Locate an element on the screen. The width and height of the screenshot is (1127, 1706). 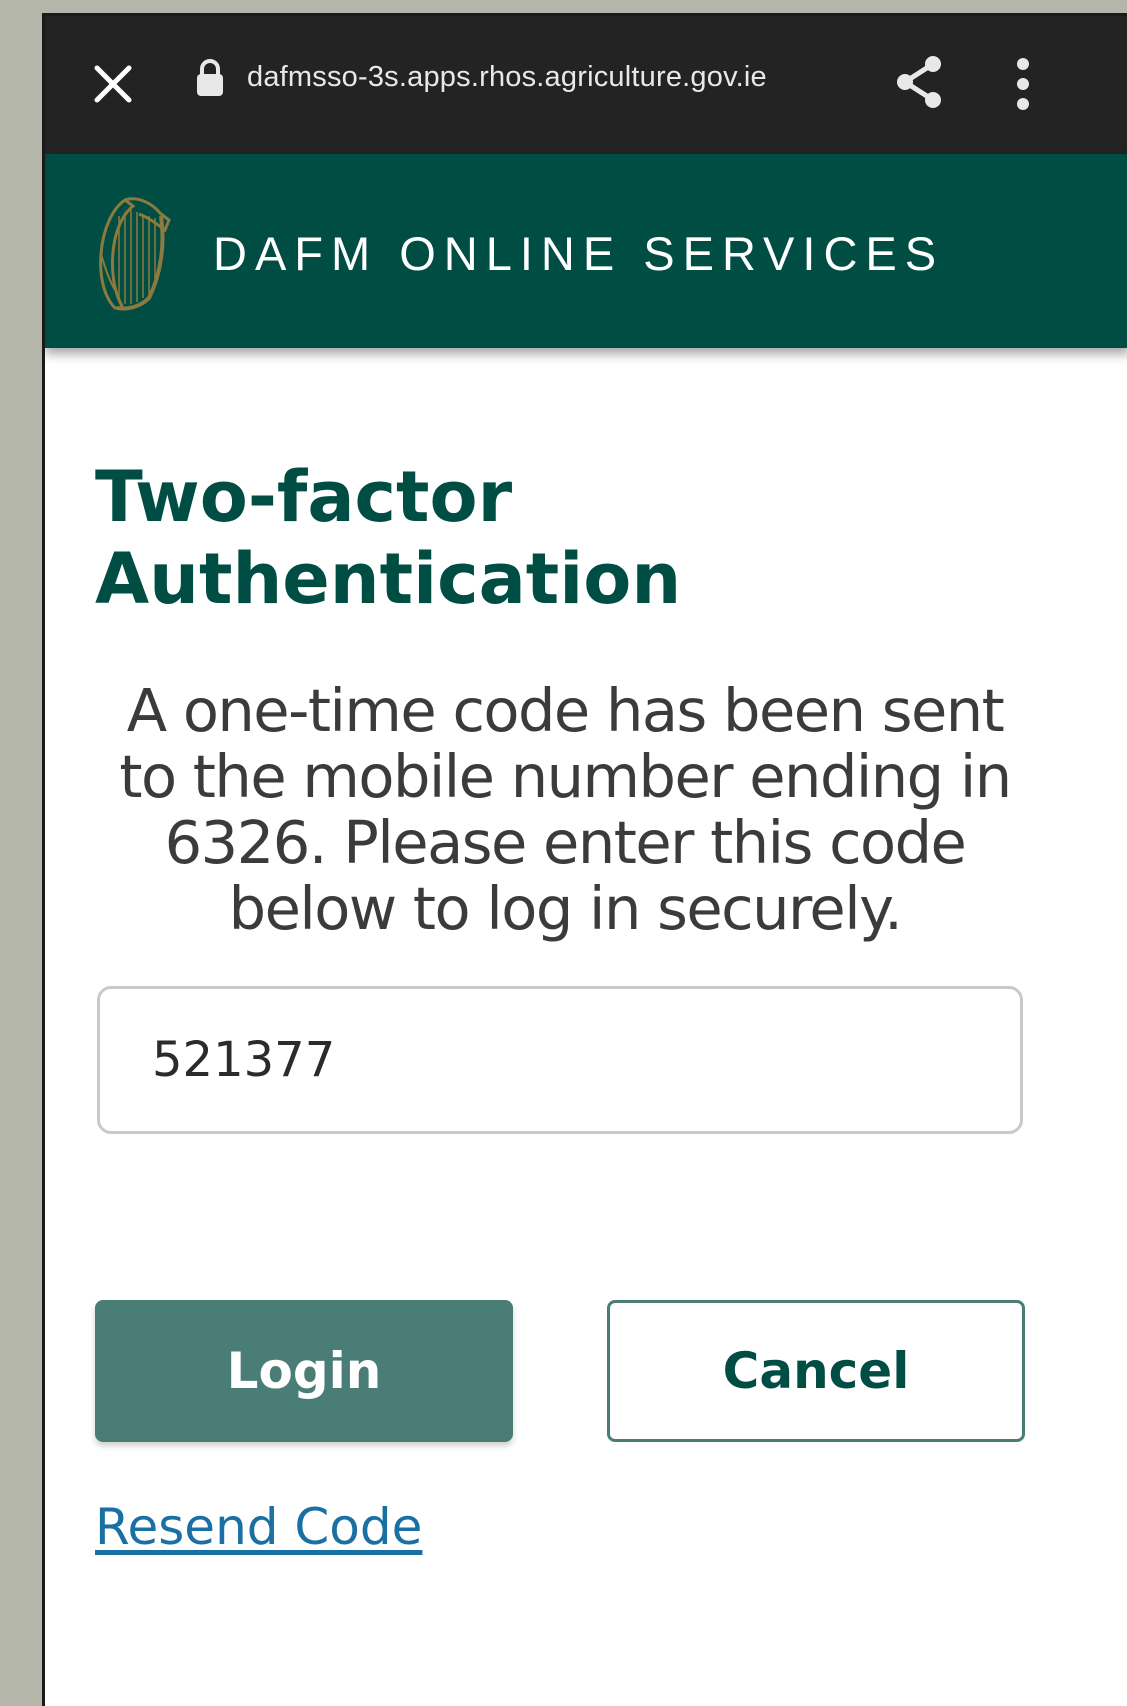
browser-toolbar: dafmsso-3s.apps.rhos.agriculture.gov.ie is located at coordinates (586, 85).